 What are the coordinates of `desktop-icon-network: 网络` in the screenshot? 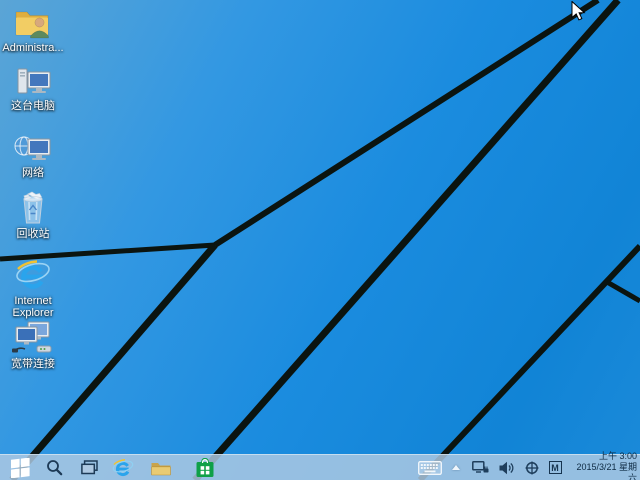 It's located at (33, 155).